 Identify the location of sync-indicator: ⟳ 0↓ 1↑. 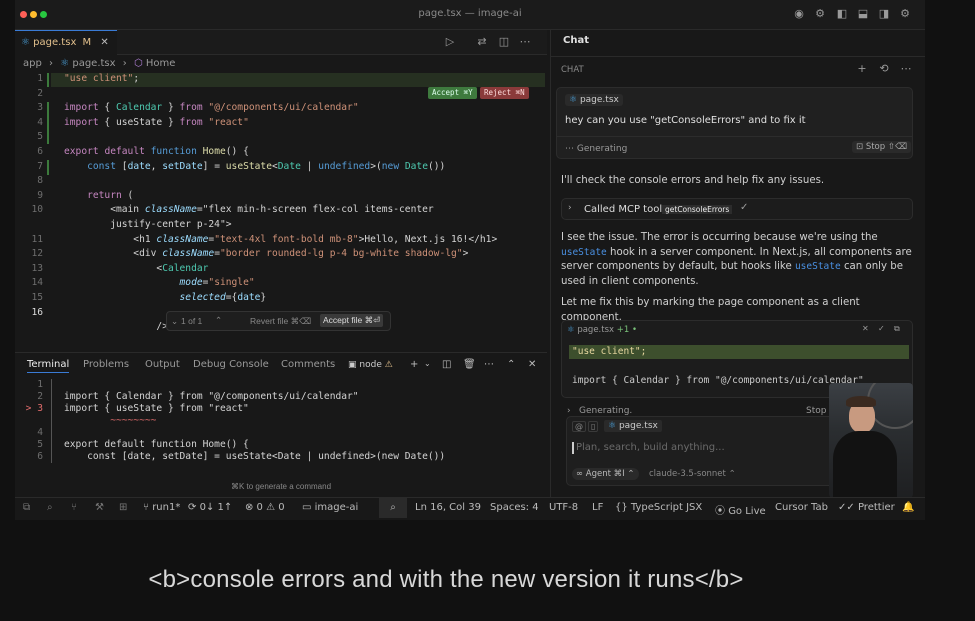
(210, 507).